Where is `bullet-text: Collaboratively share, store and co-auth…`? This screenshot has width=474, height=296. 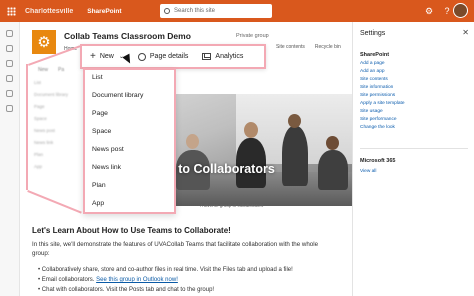
bullet-text: Collaboratively share, store and co-auth… is located at coordinates (167, 270).